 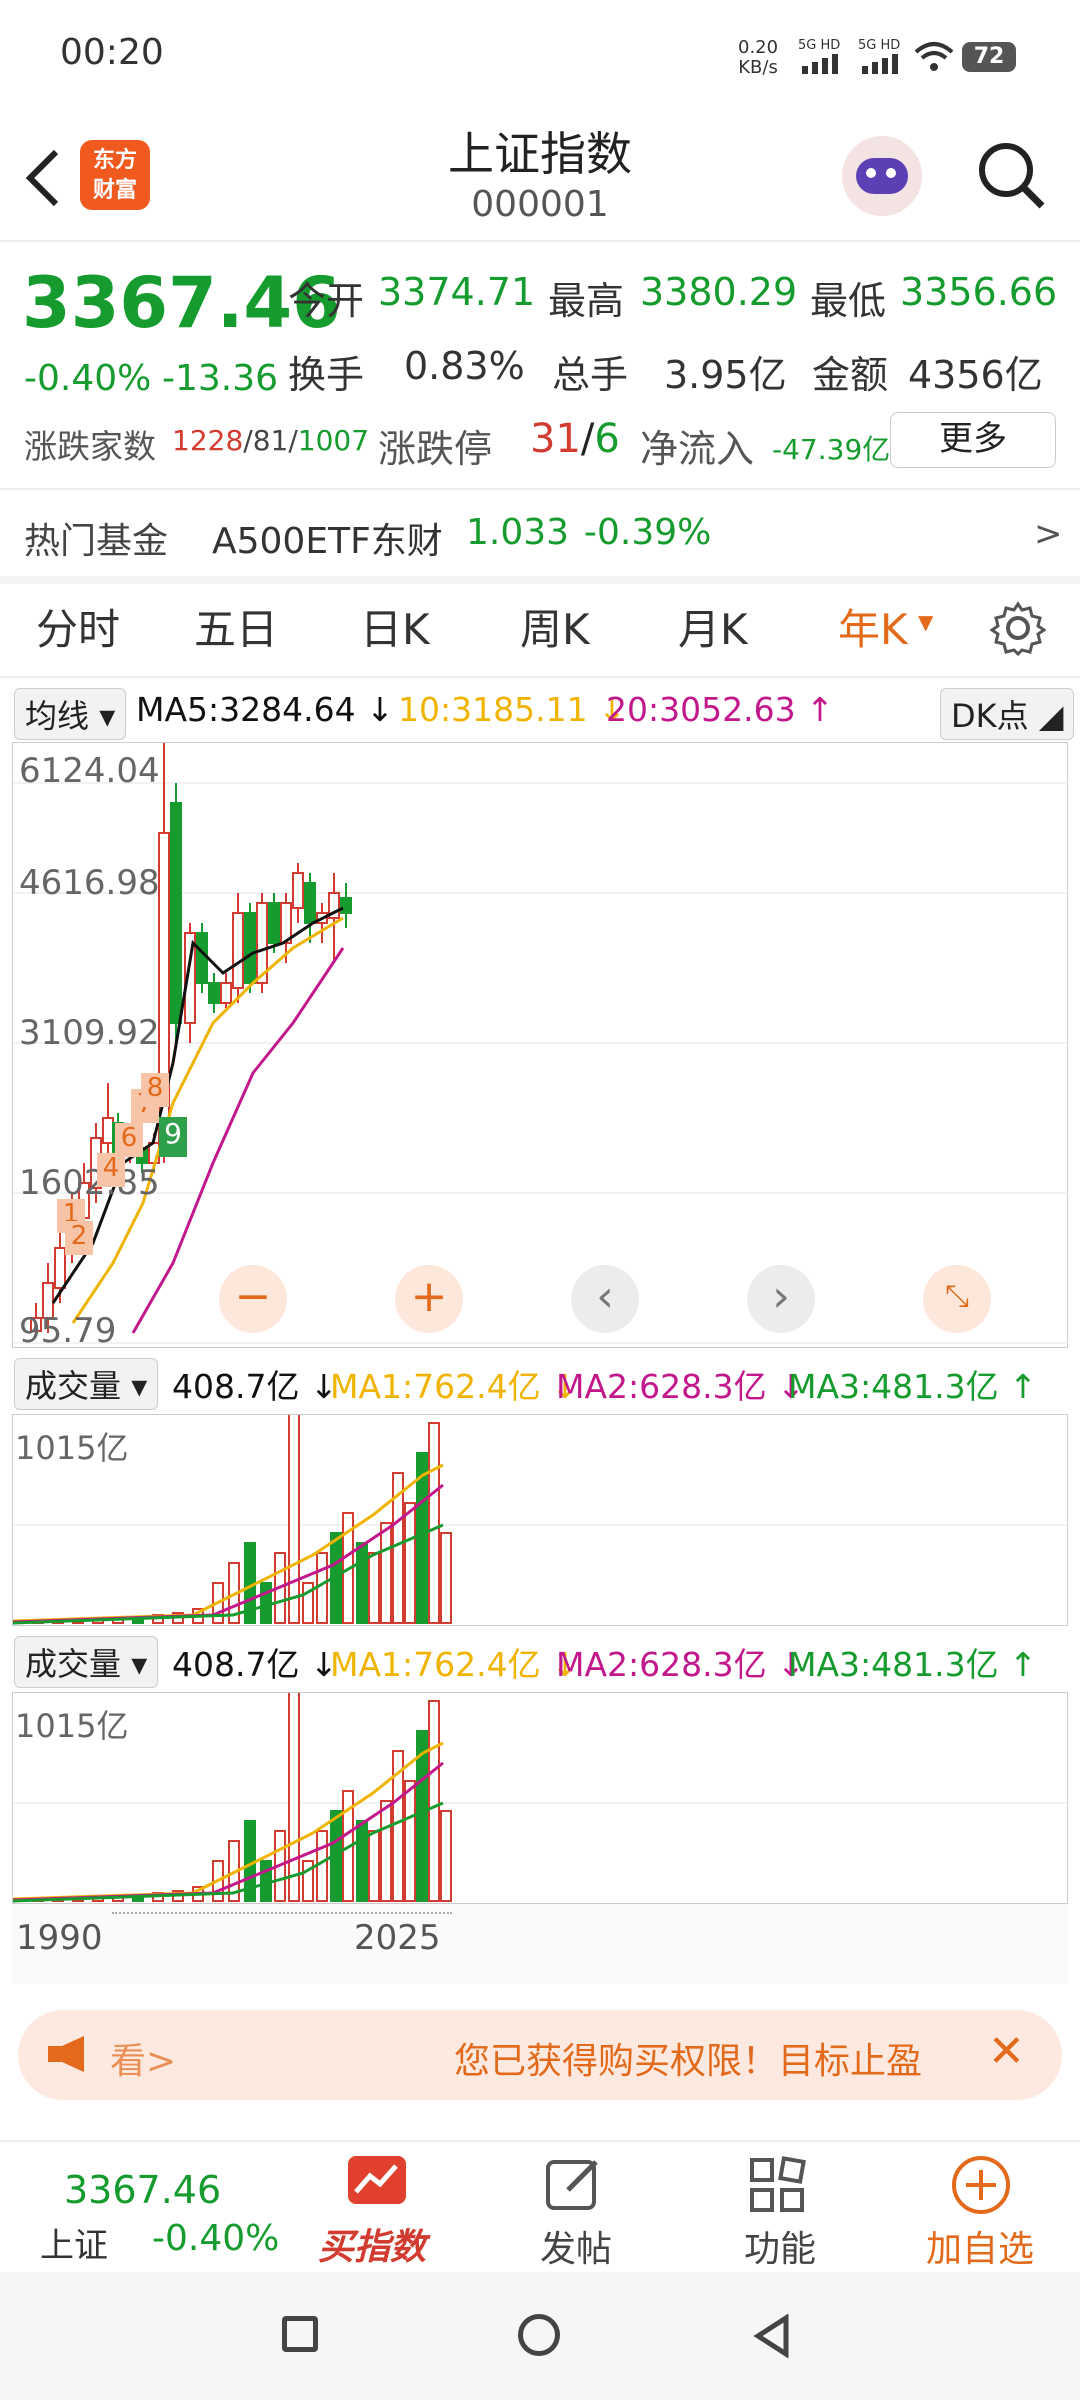 What do you see at coordinates (90, 446) in the screenshot?
I see `breadth-label: 涨跌家数` at bounding box center [90, 446].